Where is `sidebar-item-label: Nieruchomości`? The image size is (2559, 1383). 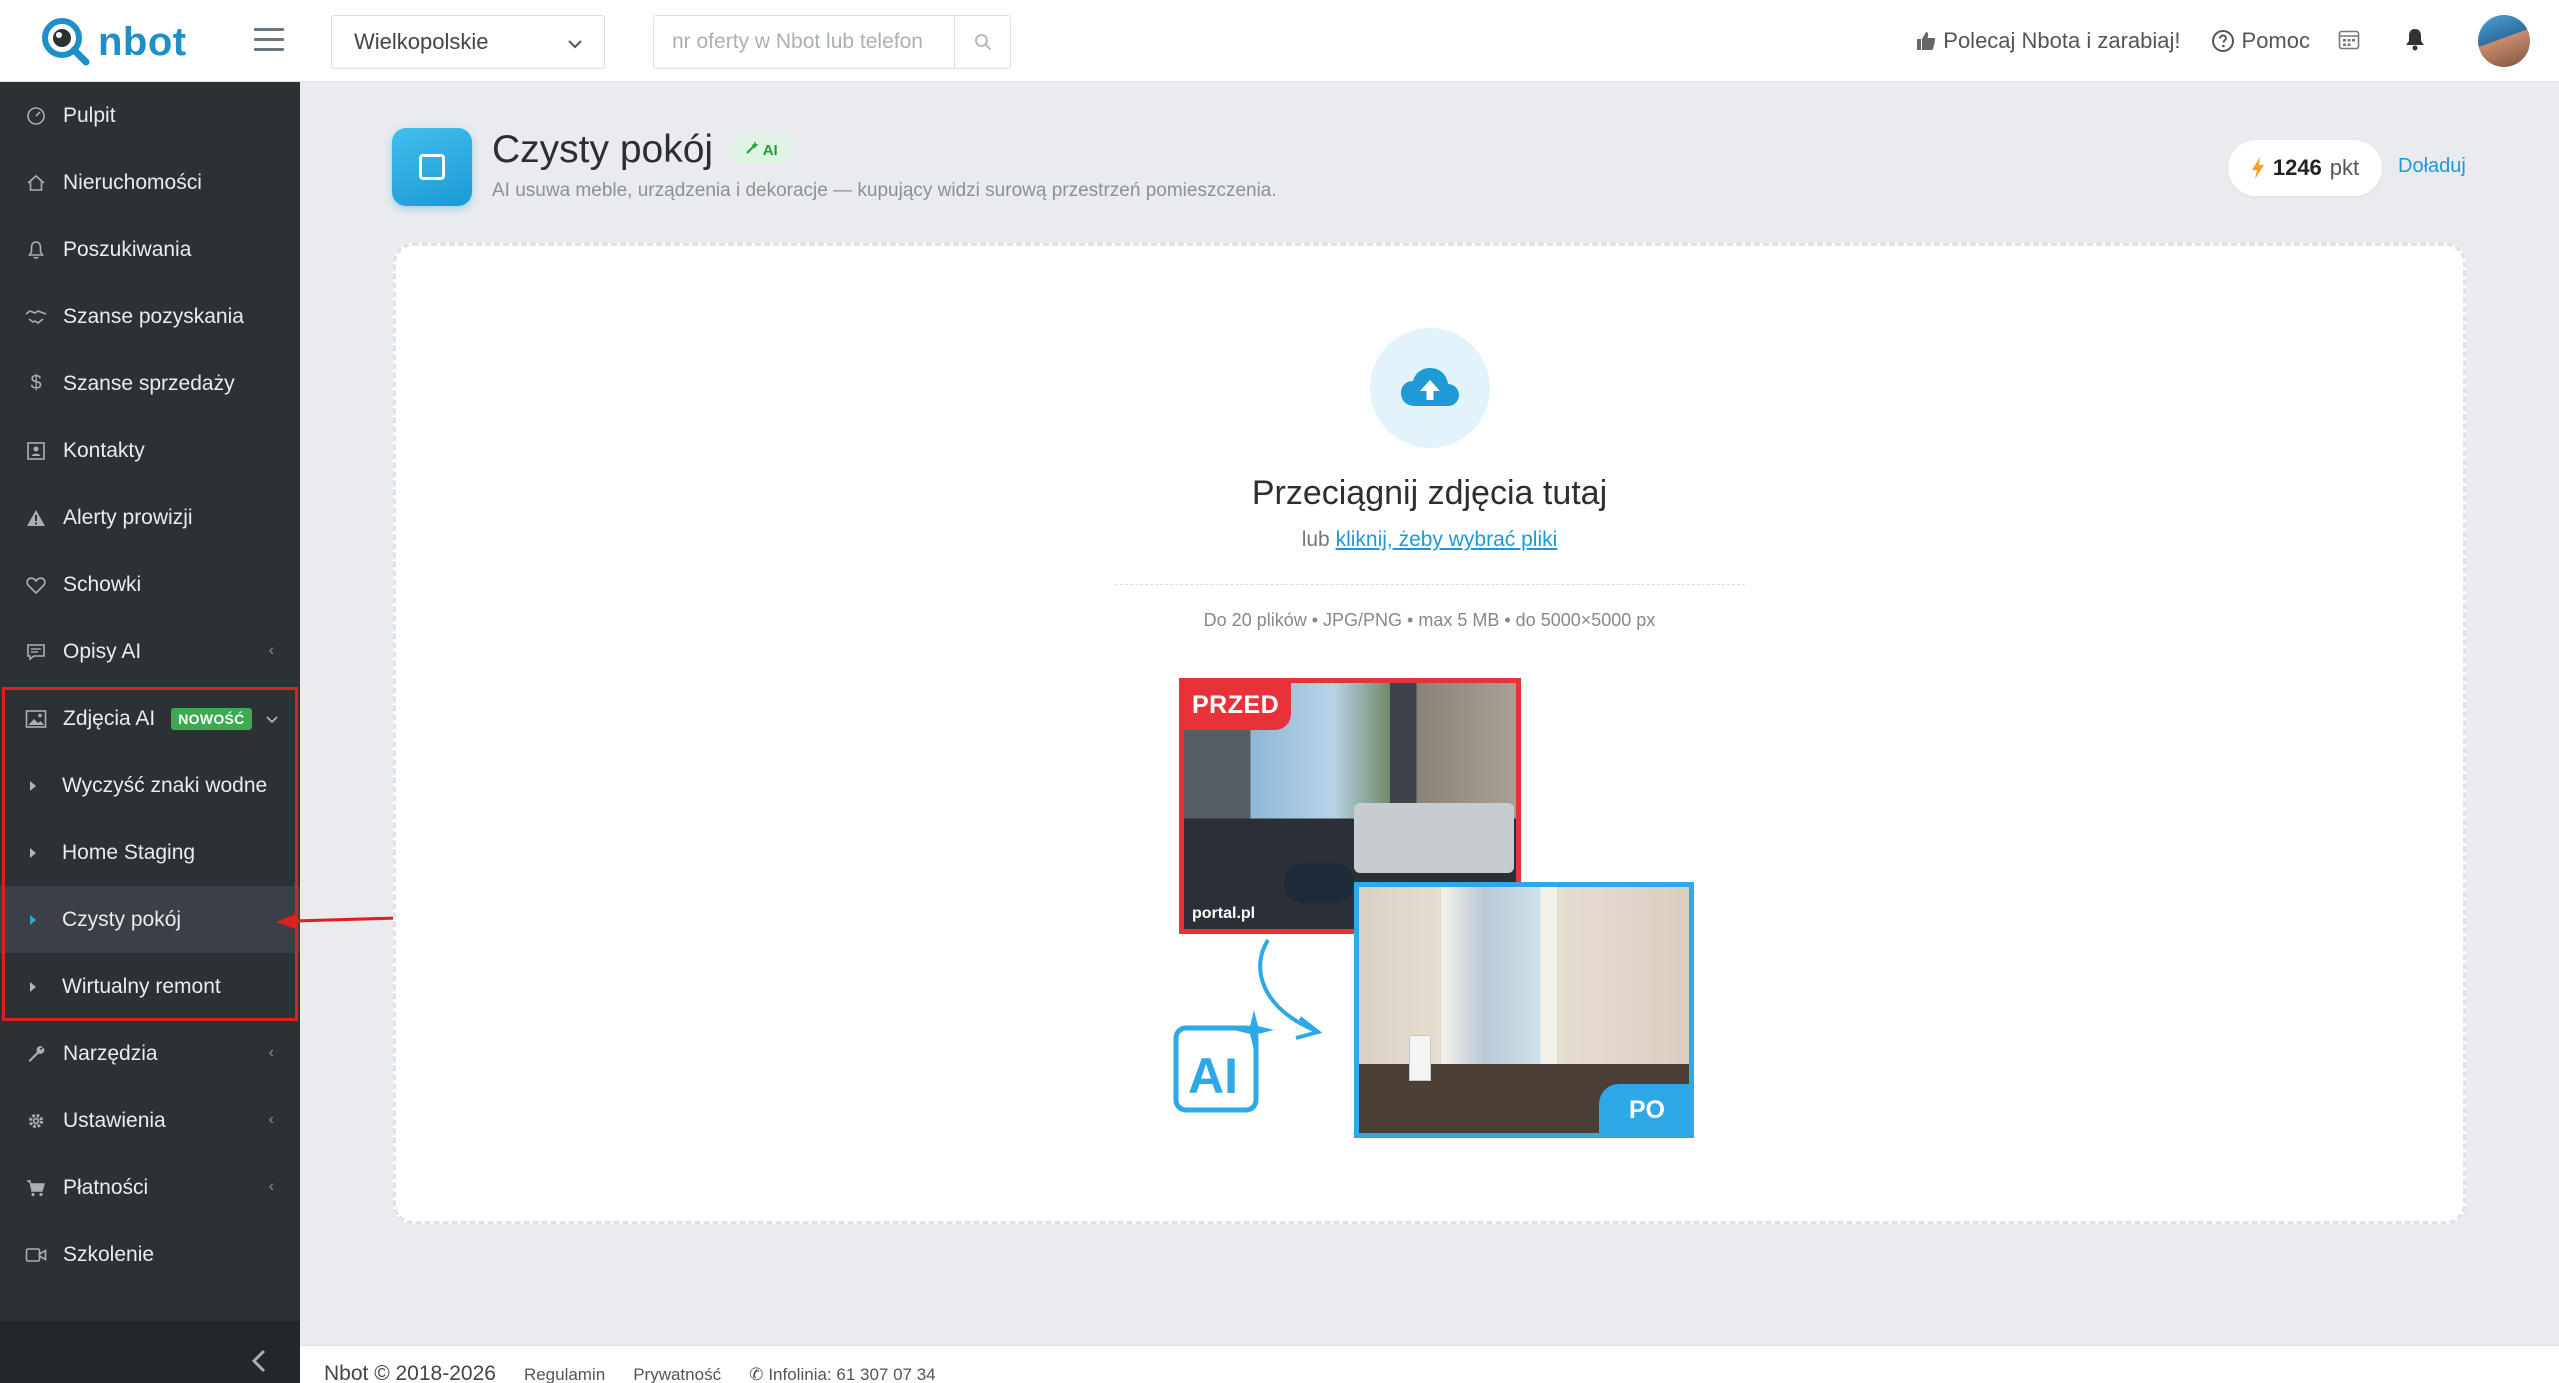 sidebar-item-label: Nieruchomości is located at coordinates (132, 182).